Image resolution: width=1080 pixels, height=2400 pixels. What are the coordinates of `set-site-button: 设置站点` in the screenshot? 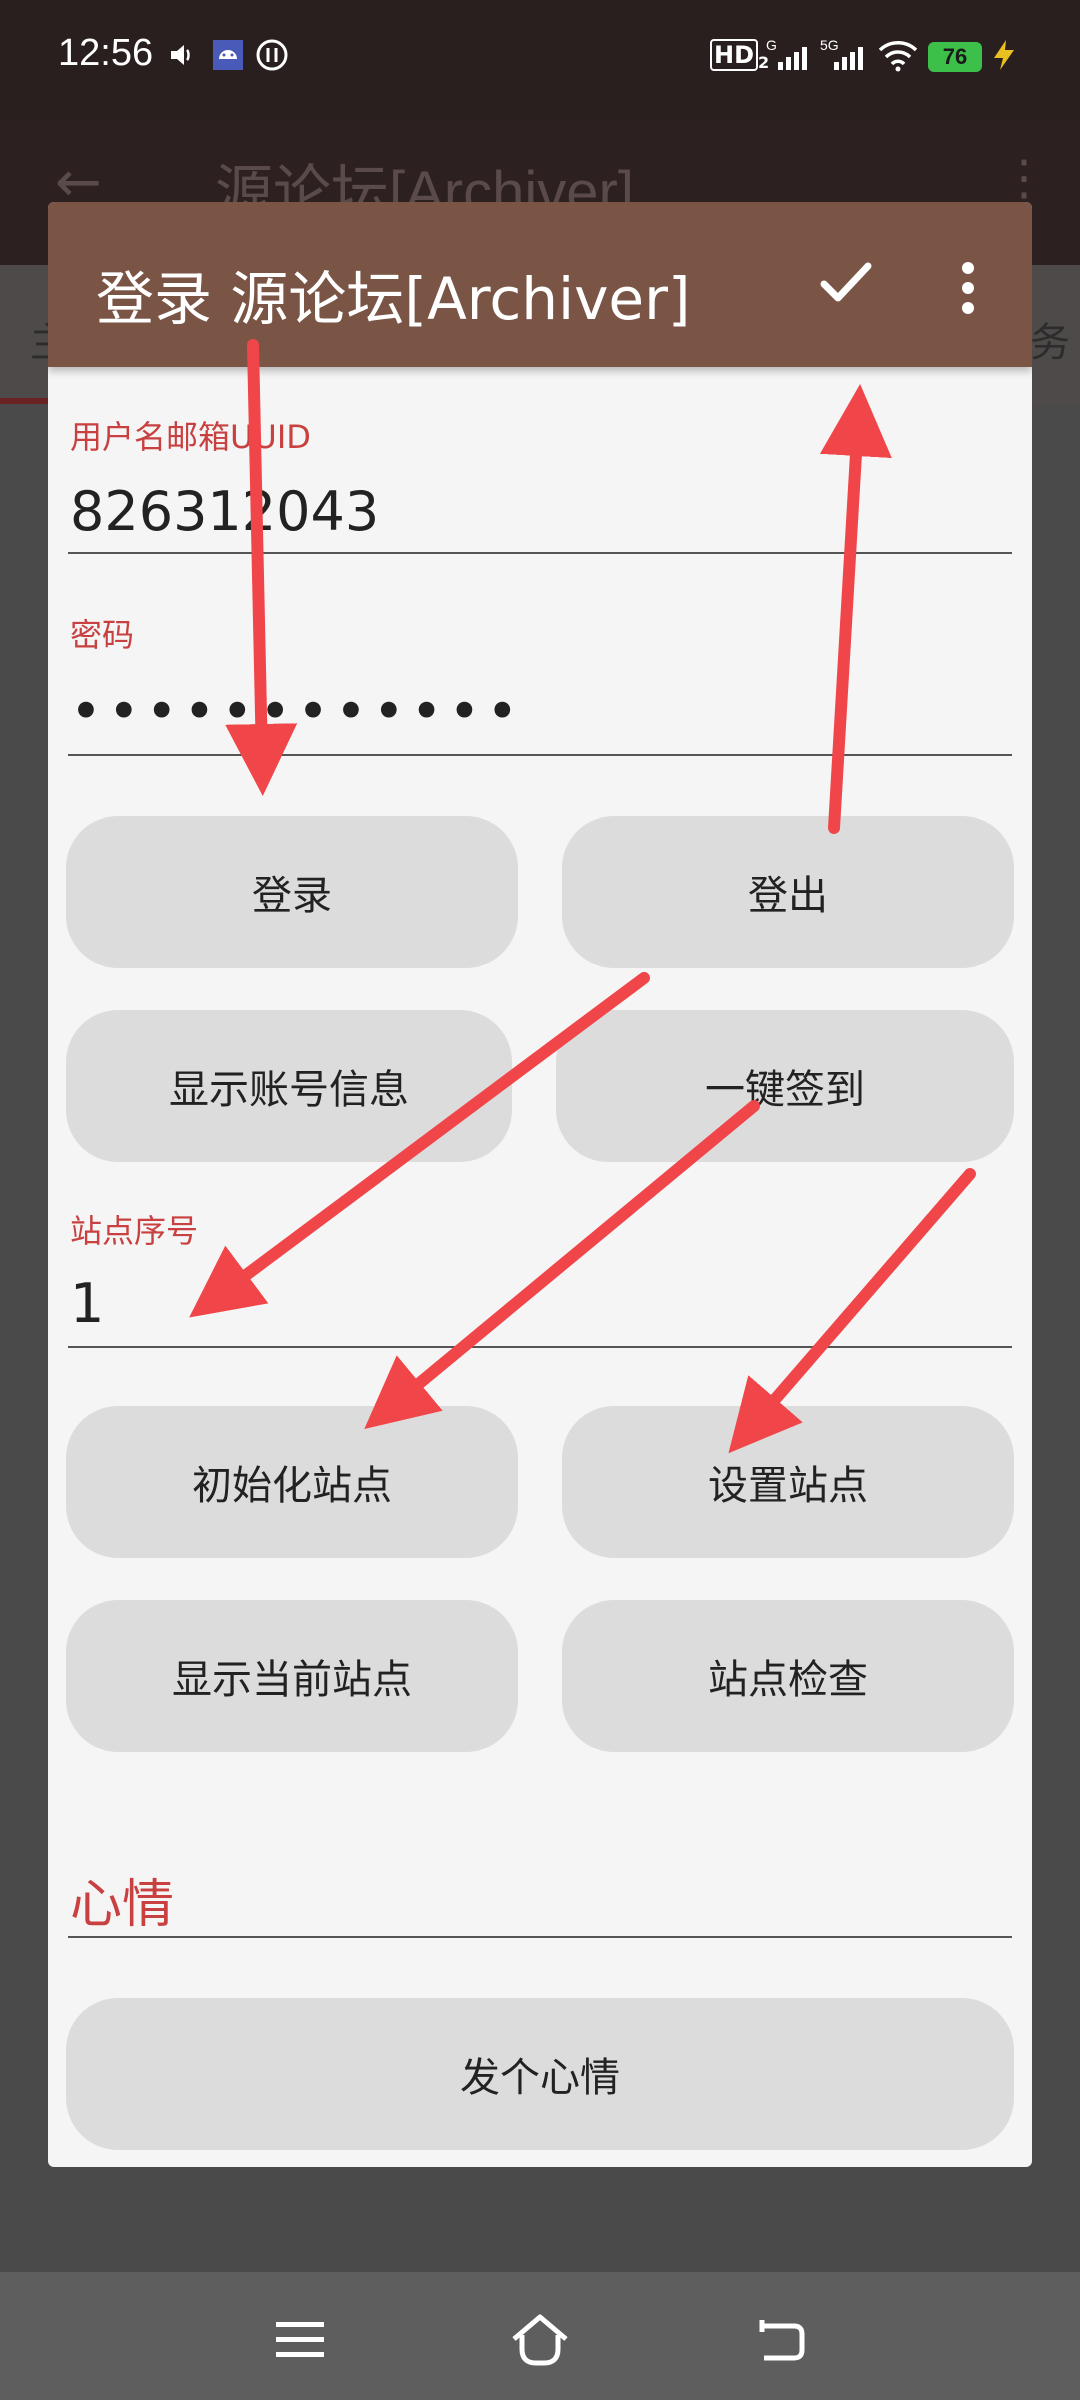 It's located at (788, 1482).